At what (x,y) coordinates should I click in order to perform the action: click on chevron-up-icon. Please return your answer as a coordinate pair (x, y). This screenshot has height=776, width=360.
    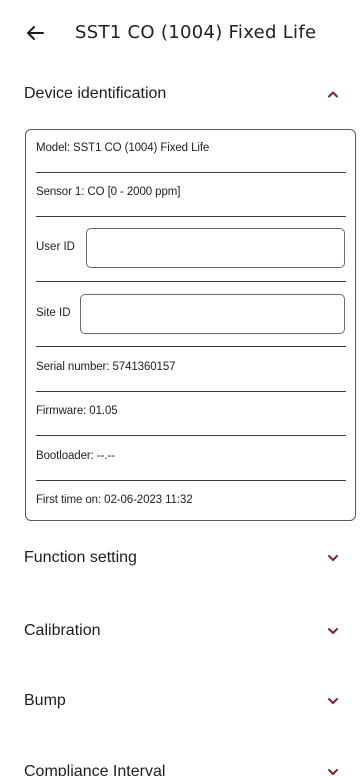
    Looking at the image, I should click on (333, 94).